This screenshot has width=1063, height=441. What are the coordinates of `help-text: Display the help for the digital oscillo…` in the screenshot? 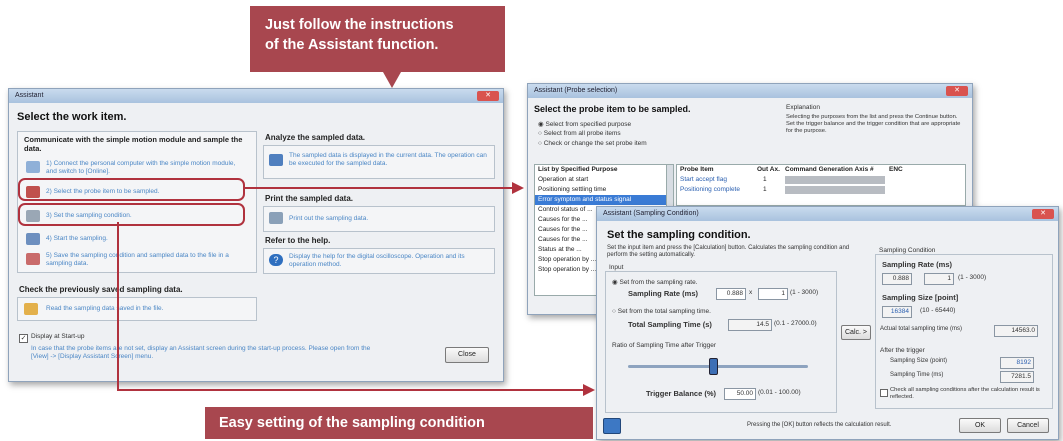 It's located at (389, 261).